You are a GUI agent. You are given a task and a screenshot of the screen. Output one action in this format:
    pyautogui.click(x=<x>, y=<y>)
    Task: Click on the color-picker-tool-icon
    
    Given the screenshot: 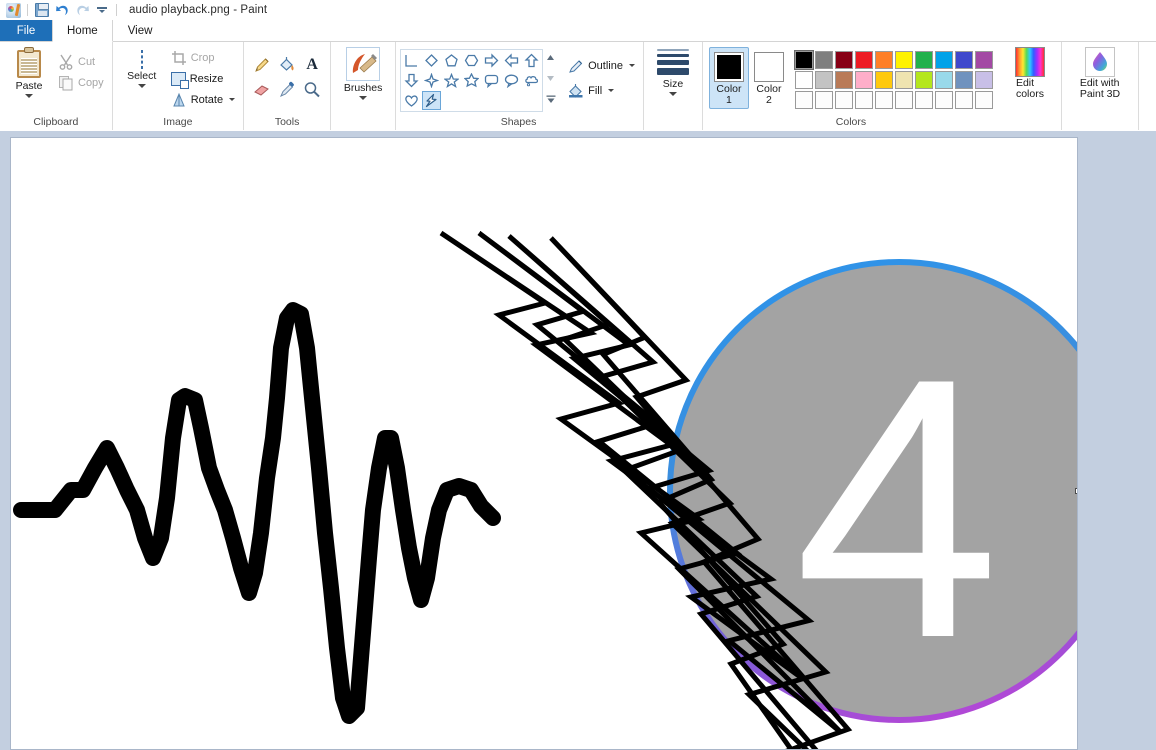 What is the action you would take?
    pyautogui.click(x=287, y=90)
    